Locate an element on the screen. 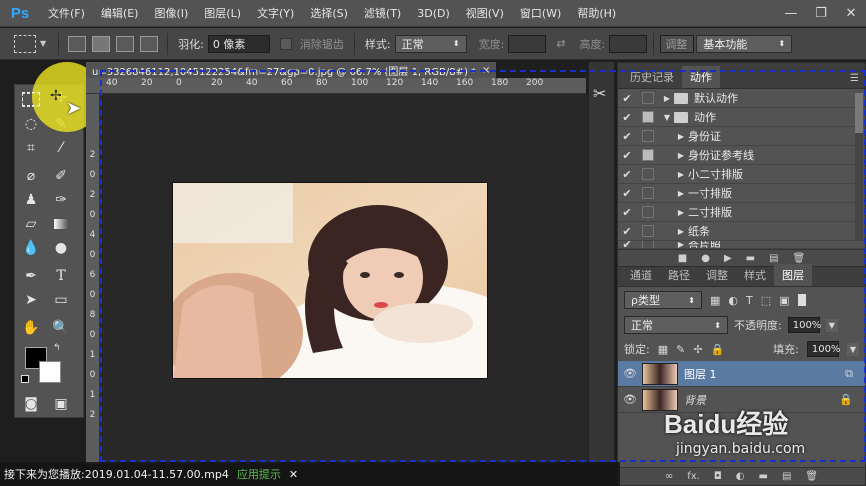 The height and width of the screenshot is (486, 866). menu-window: 窗口(W) is located at coordinates (540, 13).